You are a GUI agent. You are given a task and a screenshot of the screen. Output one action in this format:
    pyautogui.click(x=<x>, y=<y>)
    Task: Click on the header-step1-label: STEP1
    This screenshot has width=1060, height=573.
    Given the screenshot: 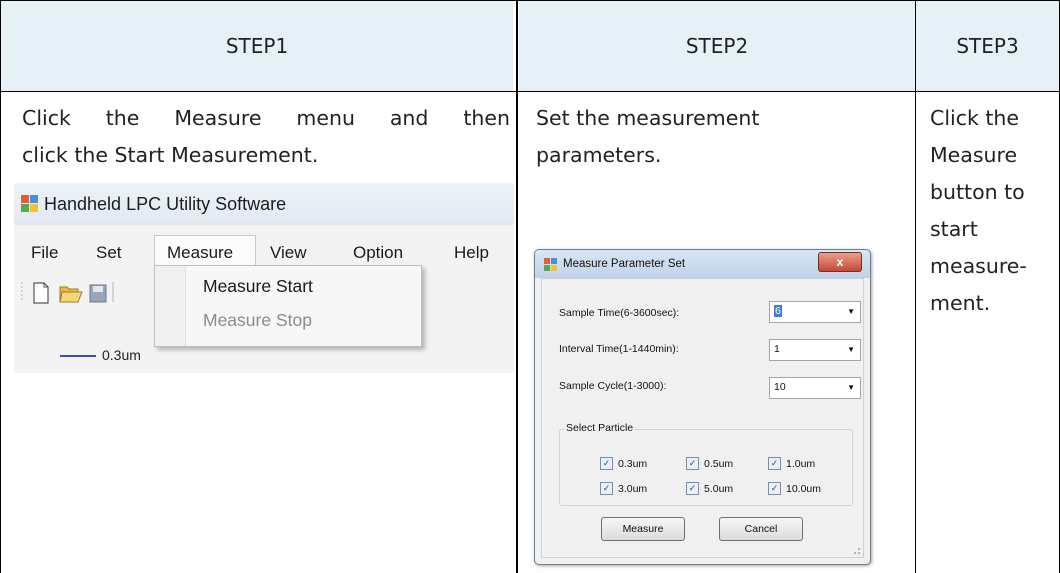 What is the action you would take?
    pyautogui.click(x=257, y=45)
    